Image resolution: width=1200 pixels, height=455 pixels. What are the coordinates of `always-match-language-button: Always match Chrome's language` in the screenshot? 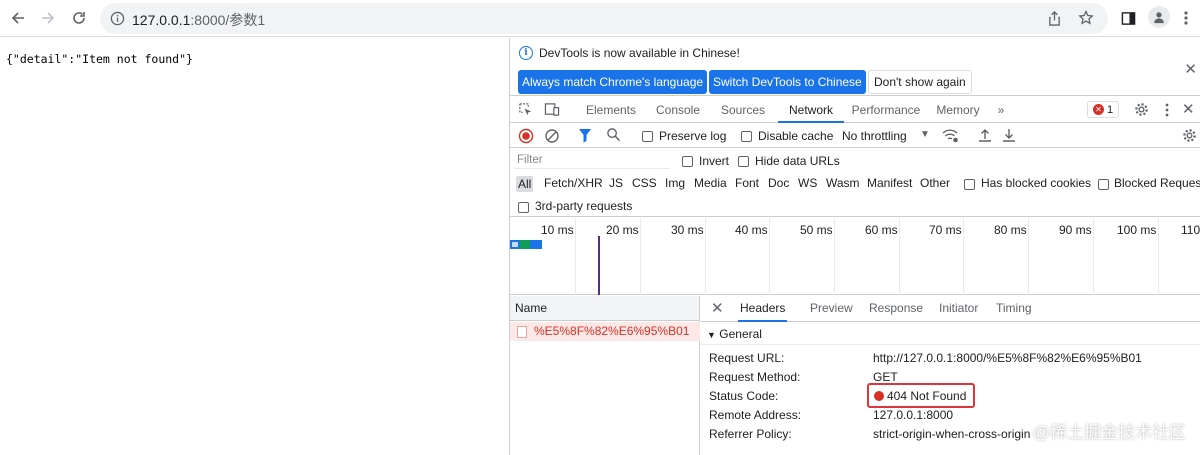 It's located at (613, 82).